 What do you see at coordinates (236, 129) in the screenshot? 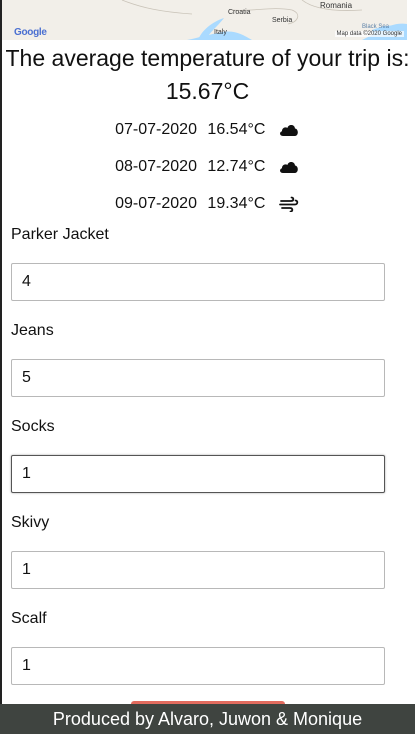
I see `forecast-temperature: 16.54°C` at bounding box center [236, 129].